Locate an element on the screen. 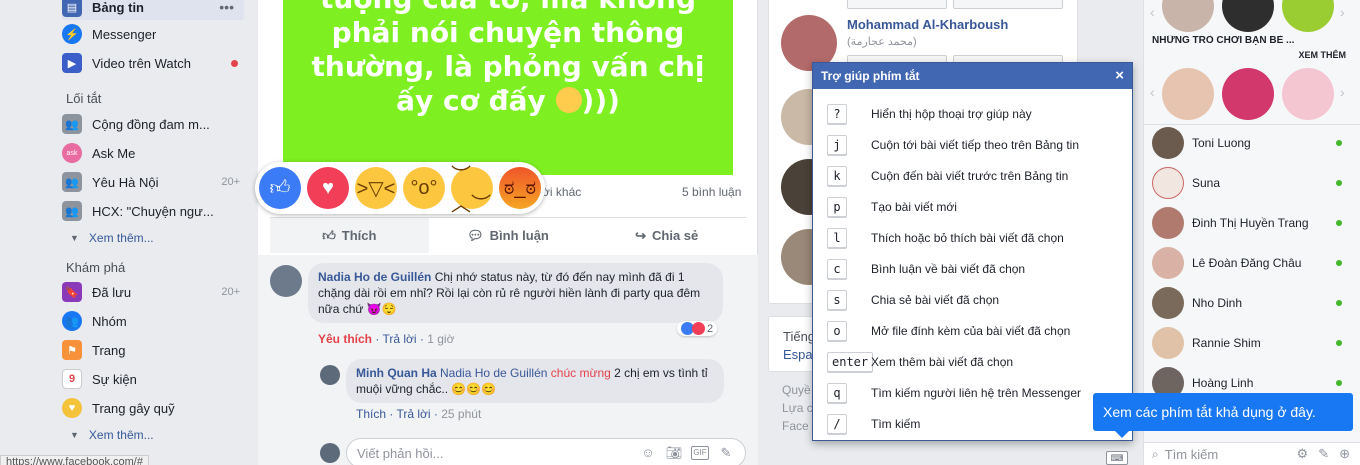  close-icon: × is located at coordinates (1119, 76).